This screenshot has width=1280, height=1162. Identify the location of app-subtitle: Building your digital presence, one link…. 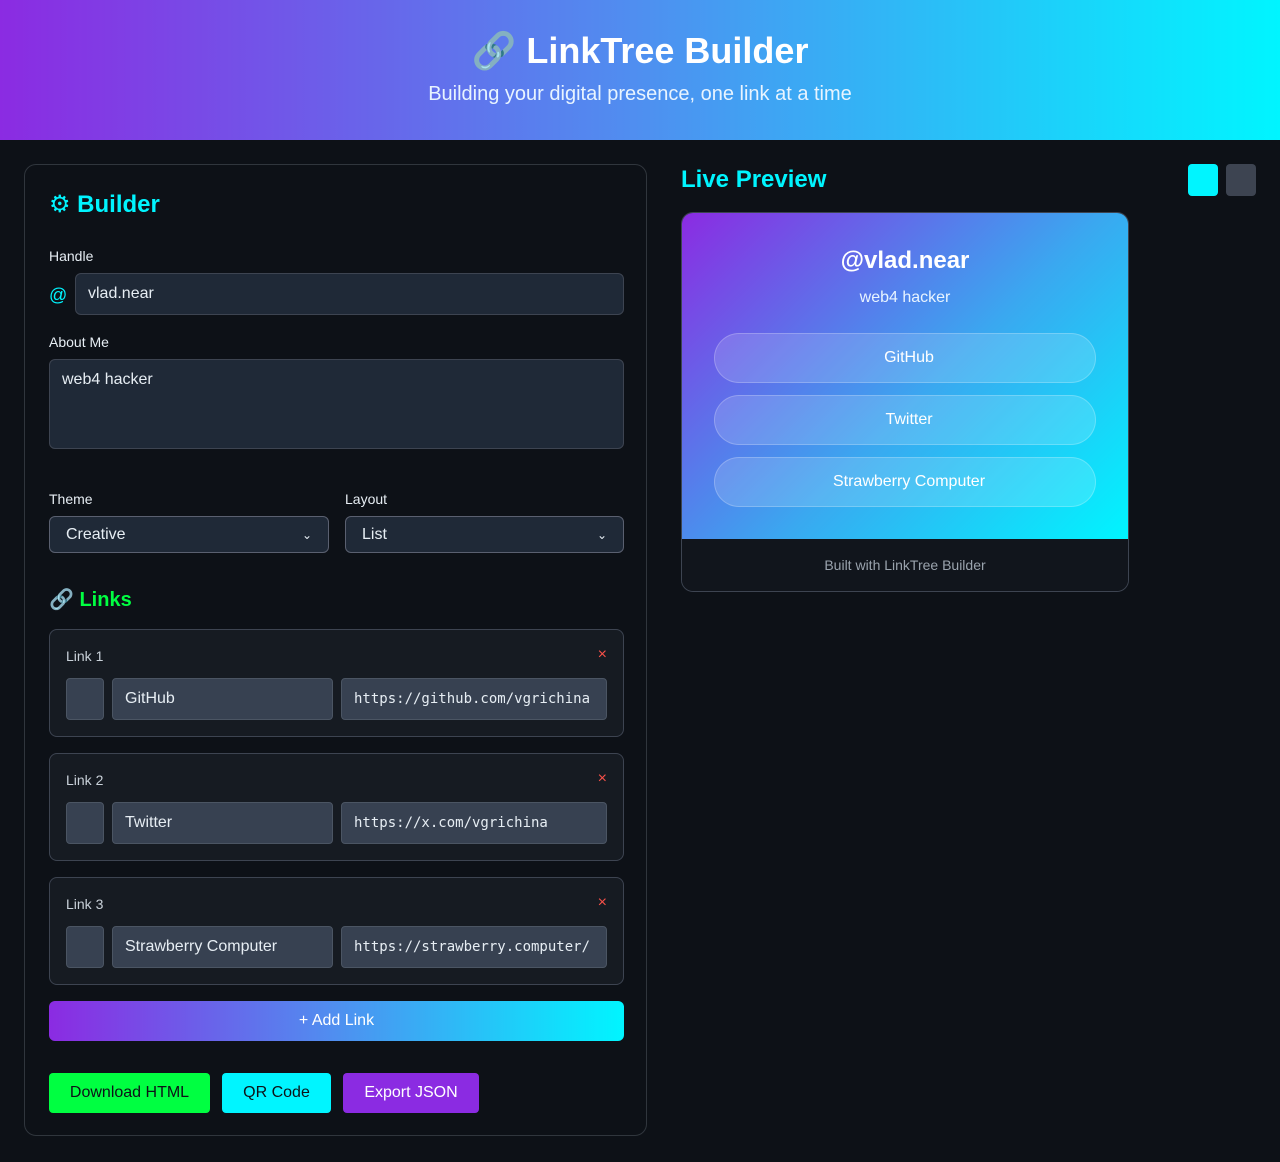
(640, 94).